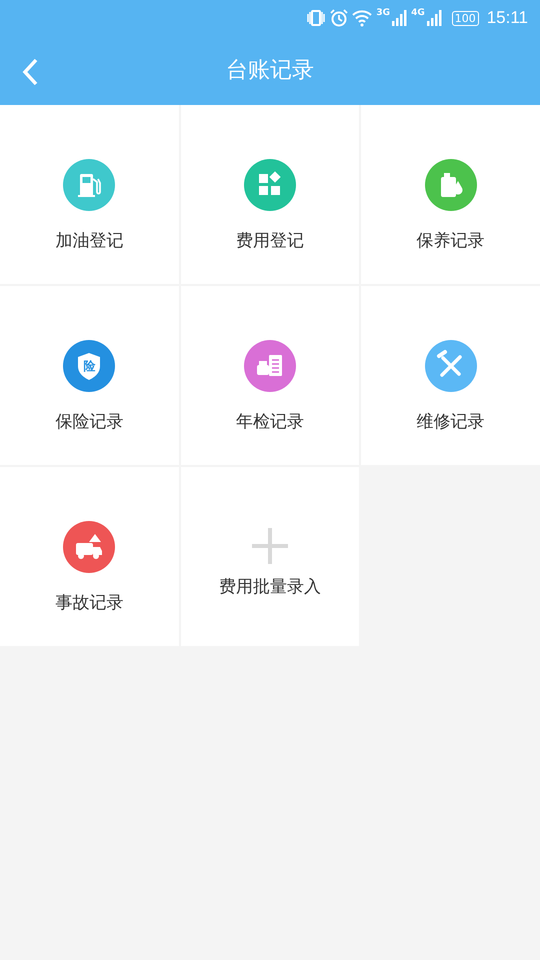  Describe the element at coordinates (339, 18) in the screenshot. I see `alarm-icon` at that location.